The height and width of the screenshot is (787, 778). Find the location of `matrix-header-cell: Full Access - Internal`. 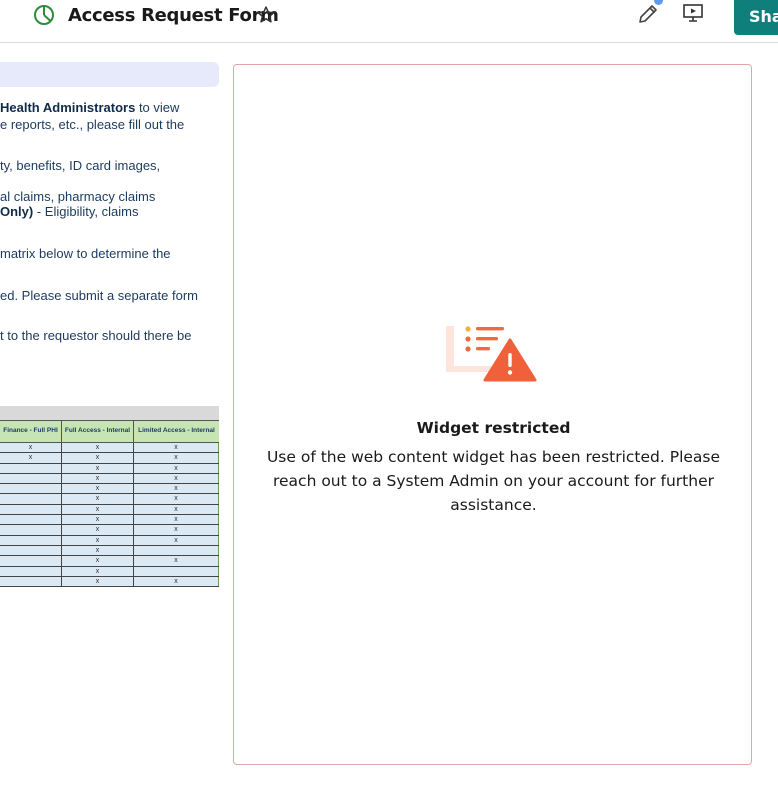

matrix-header-cell: Full Access - Internal is located at coordinates (98, 431).